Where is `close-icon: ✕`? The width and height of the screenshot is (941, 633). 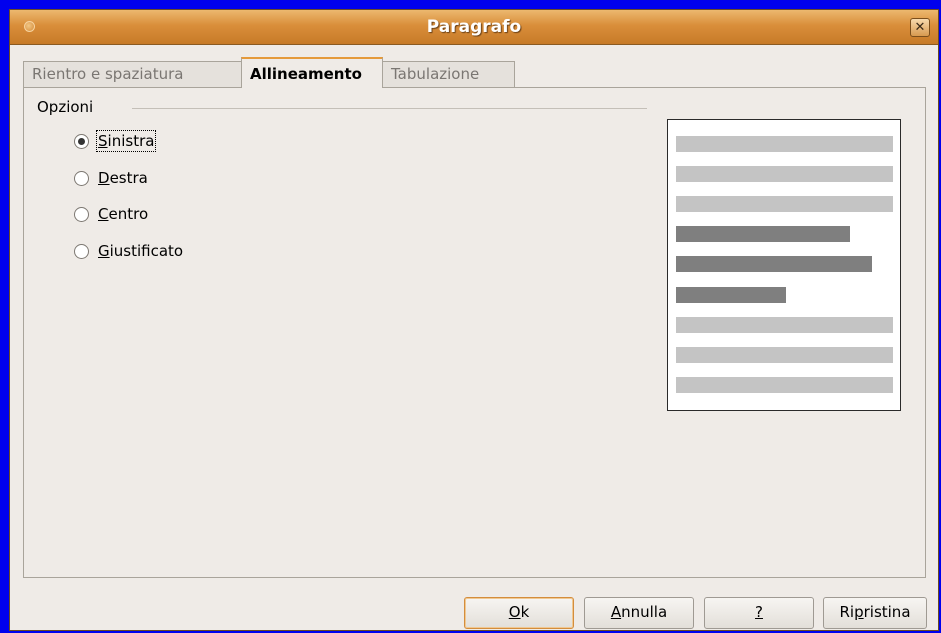
close-icon: ✕ is located at coordinates (920, 27).